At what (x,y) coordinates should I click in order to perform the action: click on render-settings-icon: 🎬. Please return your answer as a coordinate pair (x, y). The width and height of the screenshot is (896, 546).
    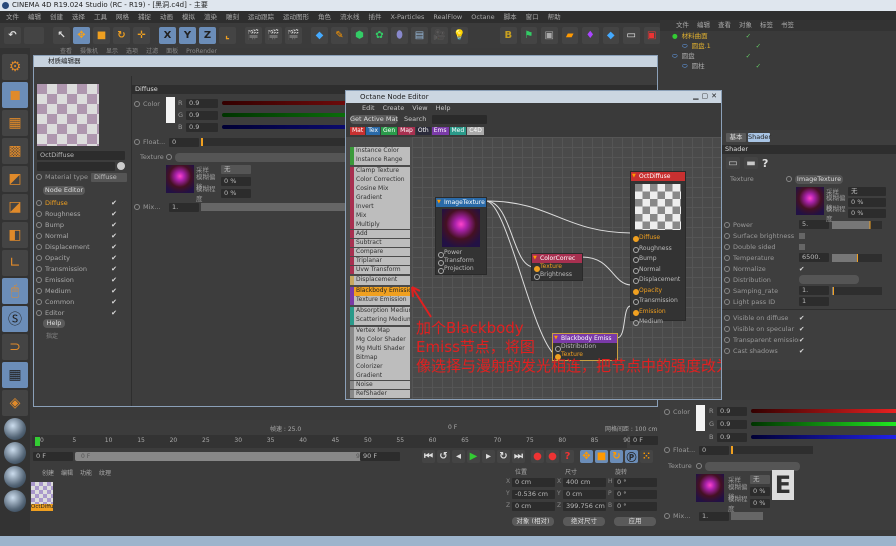
    Looking at the image, I should click on (293, 35).